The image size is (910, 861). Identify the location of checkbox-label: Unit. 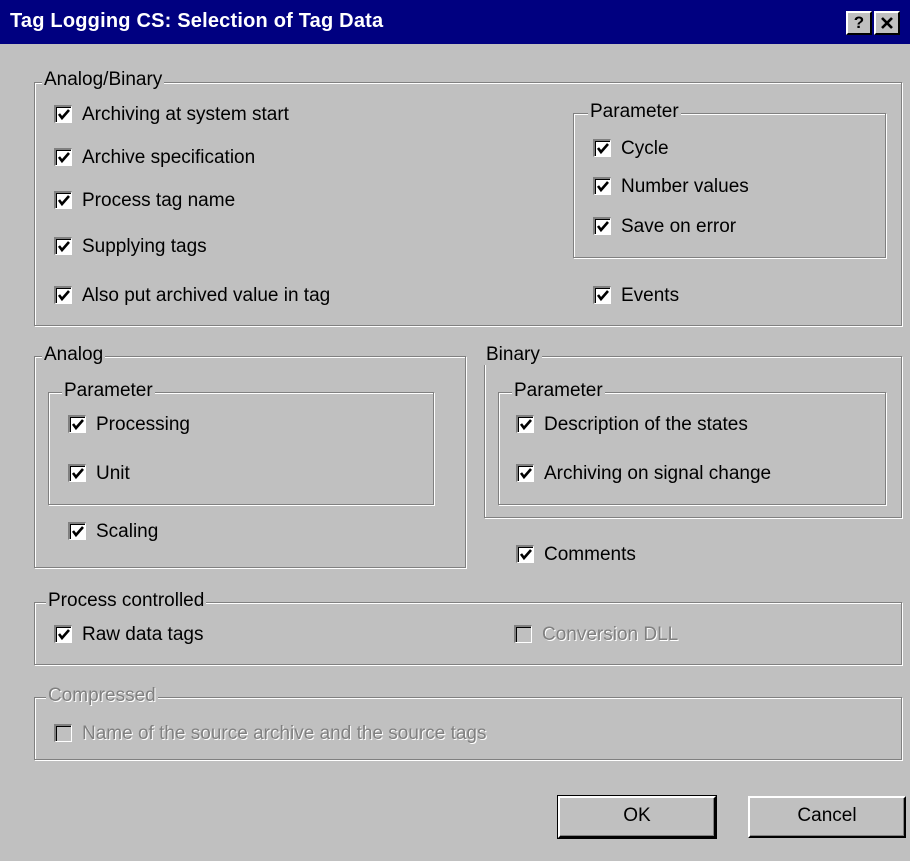
(113, 473).